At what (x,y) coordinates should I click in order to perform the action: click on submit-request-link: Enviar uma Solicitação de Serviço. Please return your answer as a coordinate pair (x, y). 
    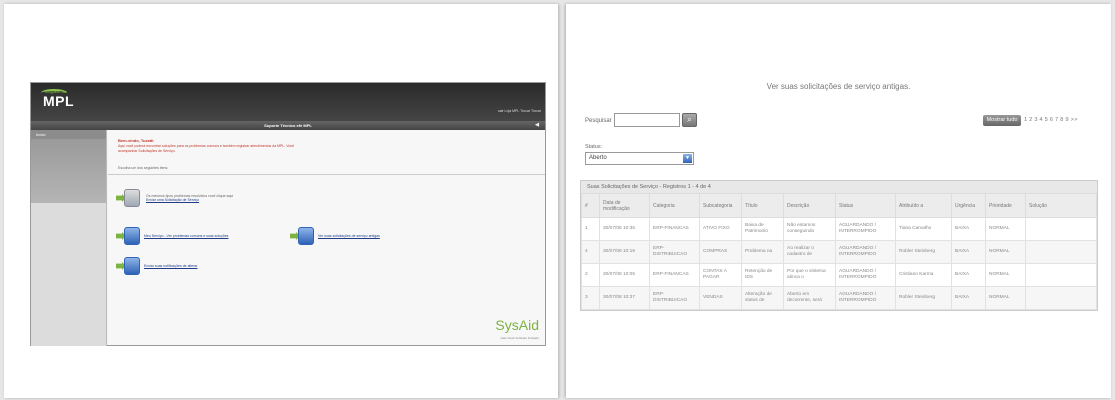
    Looking at the image, I should click on (189, 200).